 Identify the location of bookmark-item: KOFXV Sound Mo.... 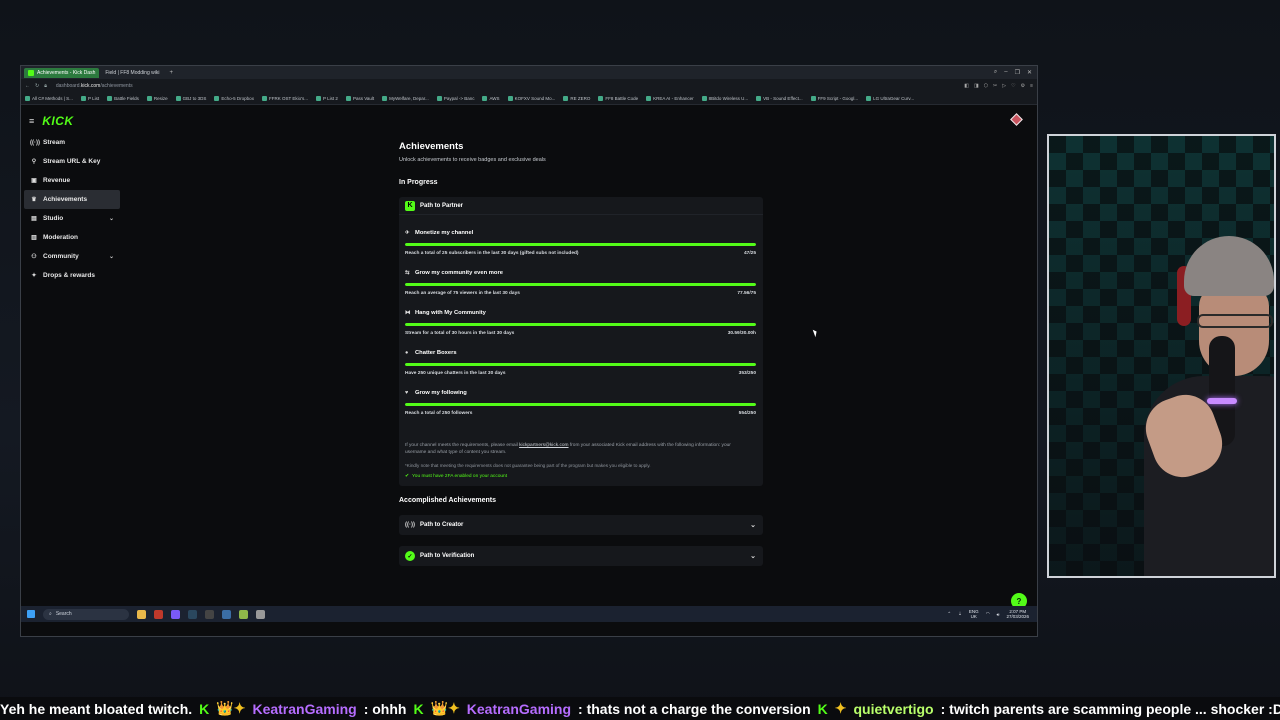
(531, 98).